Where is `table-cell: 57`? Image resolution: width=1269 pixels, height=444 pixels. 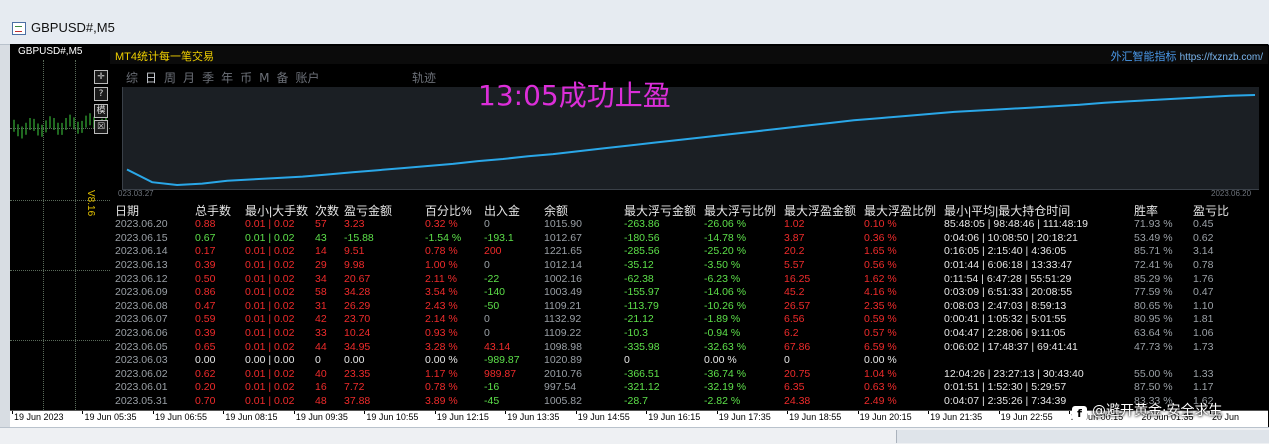
table-cell: 57 is located at coordinates (321, 224).